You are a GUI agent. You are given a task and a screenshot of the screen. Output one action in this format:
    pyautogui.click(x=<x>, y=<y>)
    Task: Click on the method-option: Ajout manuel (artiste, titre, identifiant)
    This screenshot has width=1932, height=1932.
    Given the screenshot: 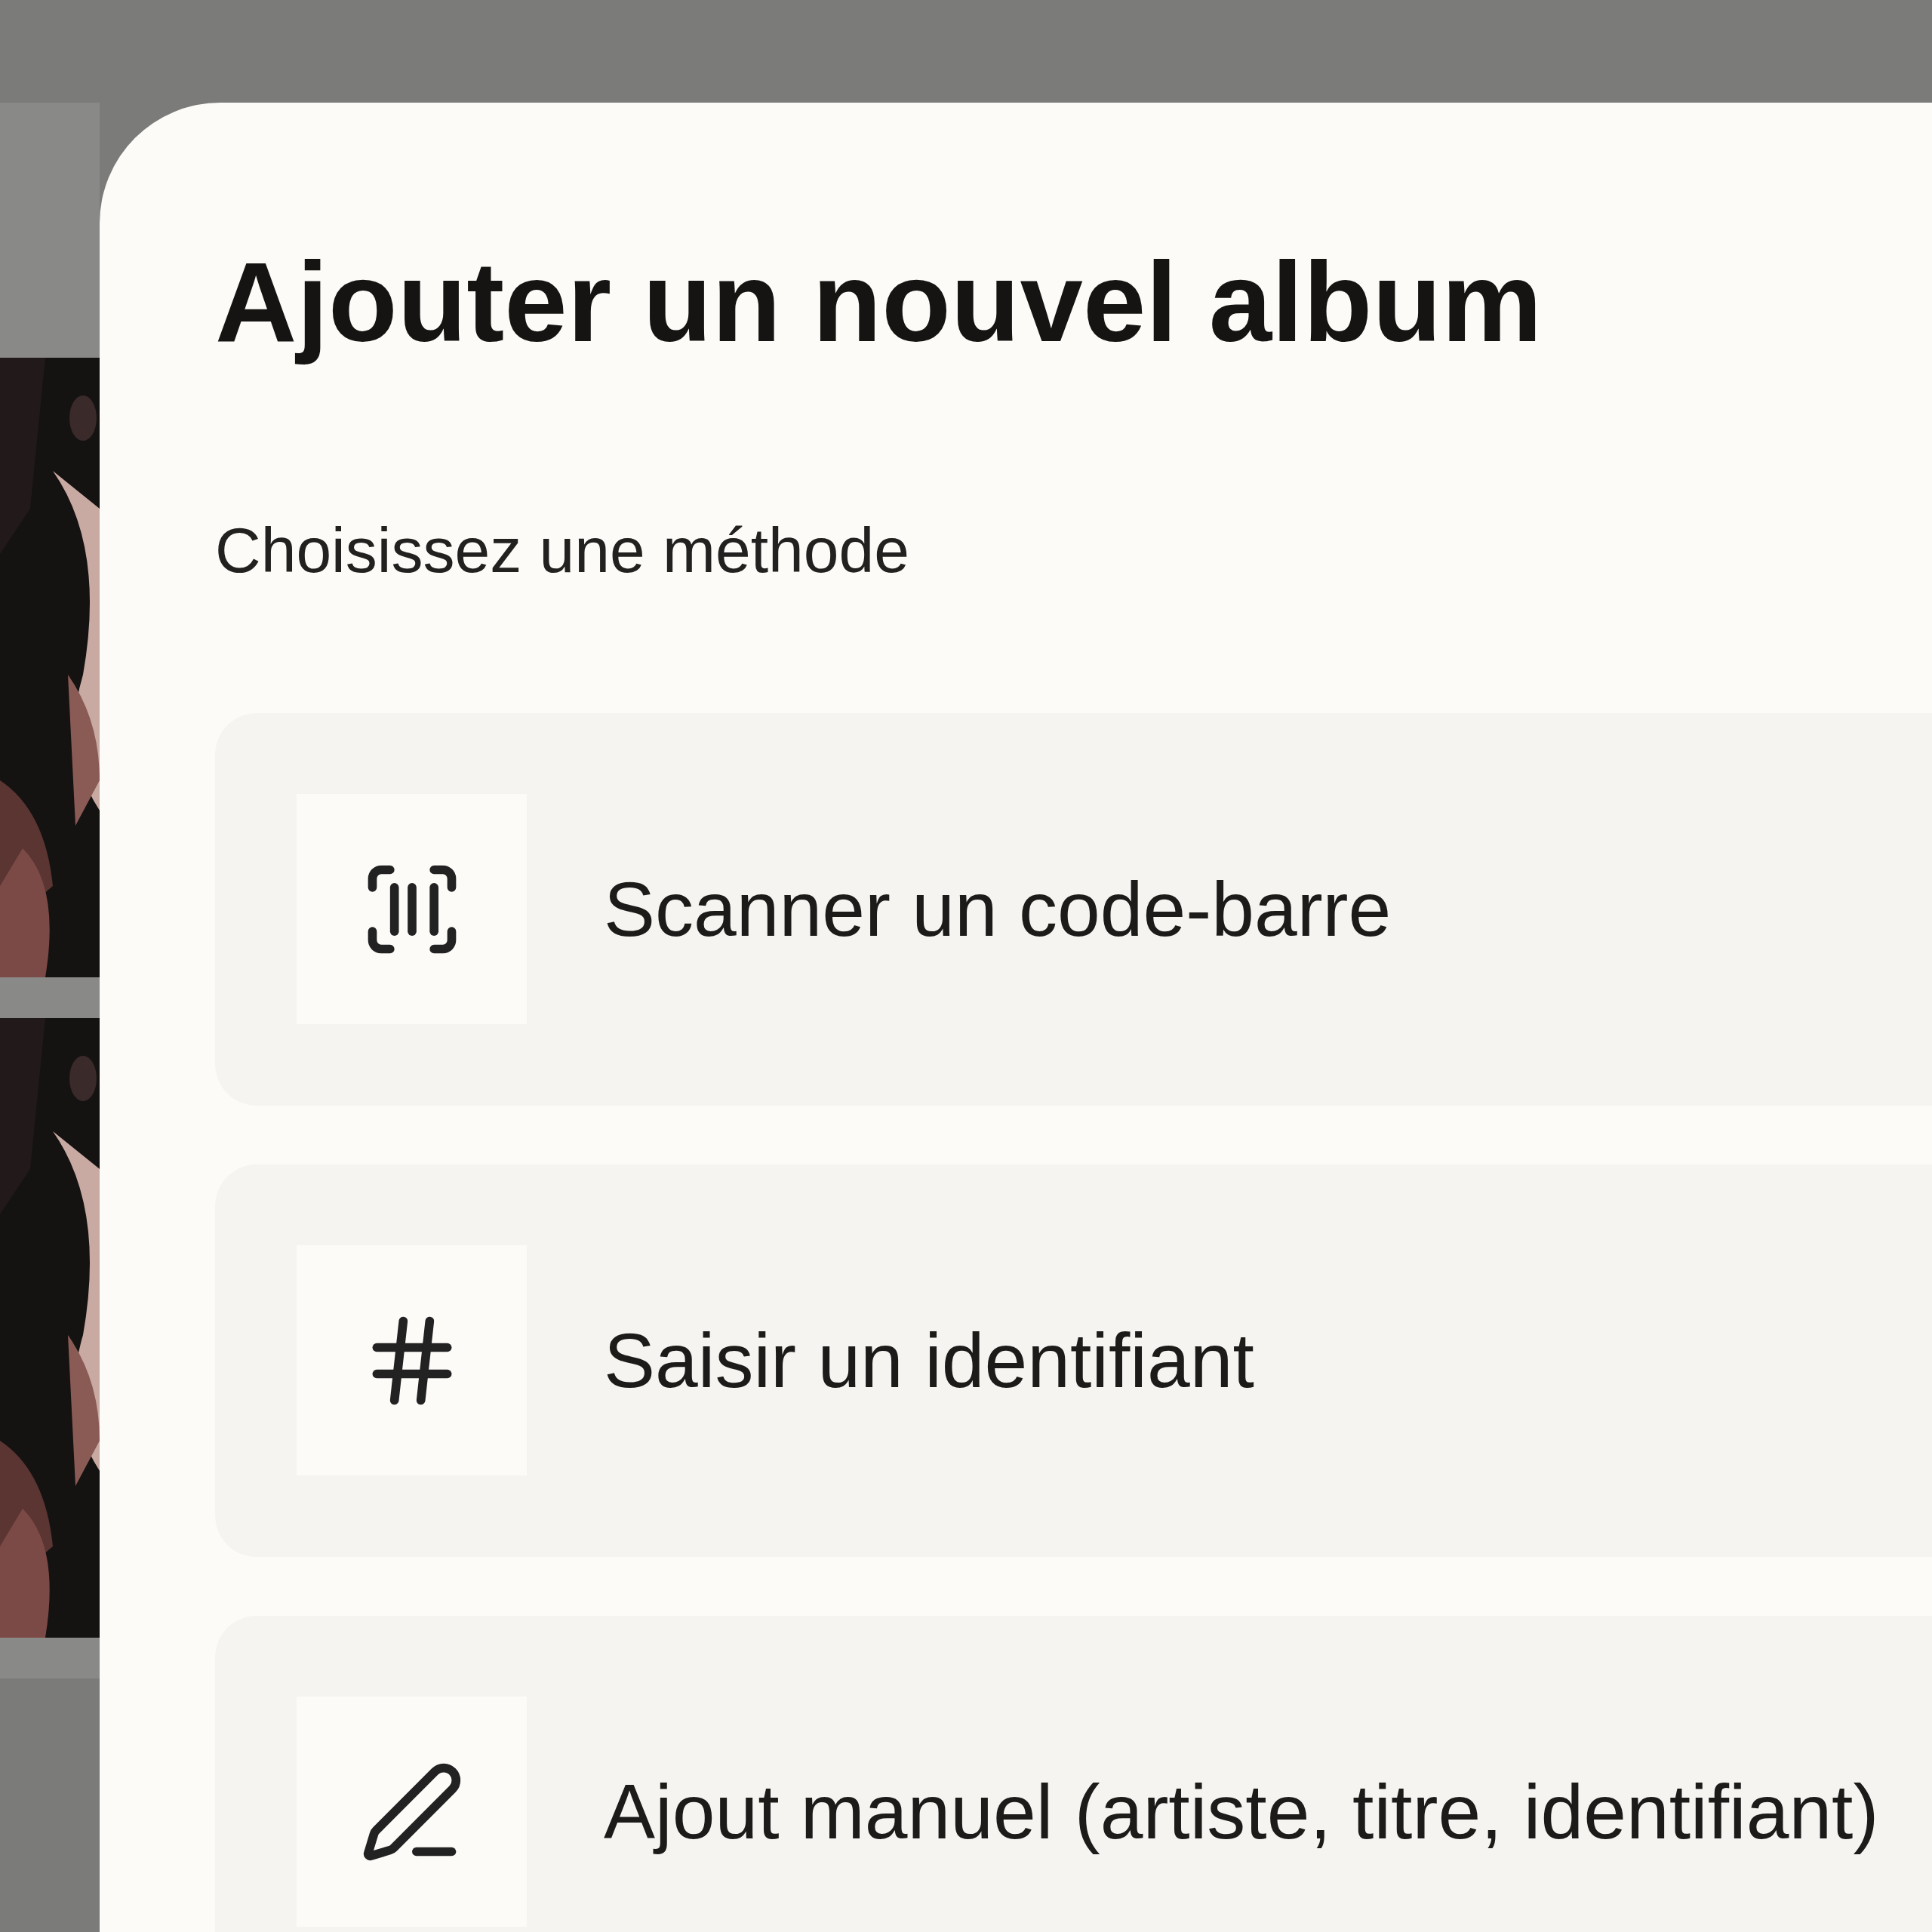 What is the action you would take?
    pyautogui.click(x=1073, y=1773)
    